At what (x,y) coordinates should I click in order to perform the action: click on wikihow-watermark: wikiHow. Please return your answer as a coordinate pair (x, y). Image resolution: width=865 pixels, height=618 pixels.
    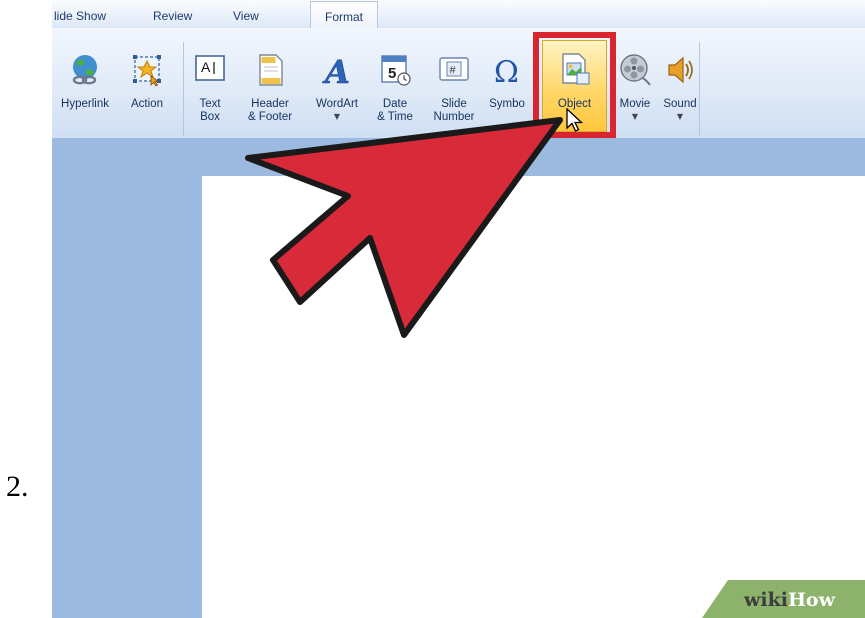
    Looking at the image, I should click on (783, 599).